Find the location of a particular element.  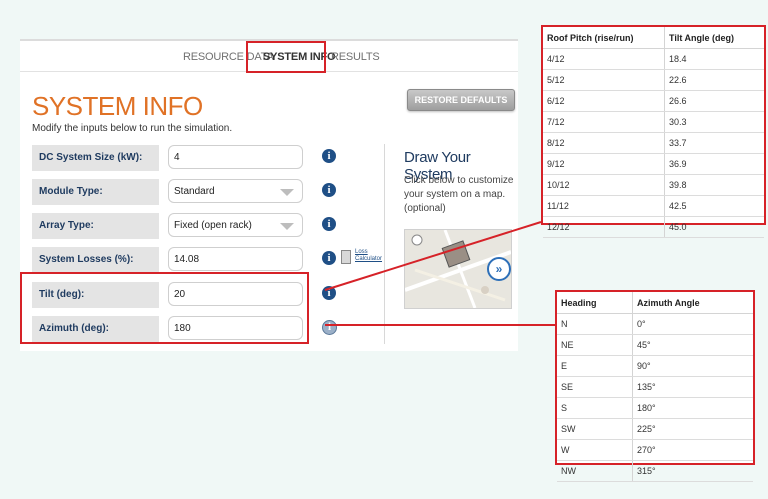

table-row: 12/12 45.0 is located at coordinates (653, 227).